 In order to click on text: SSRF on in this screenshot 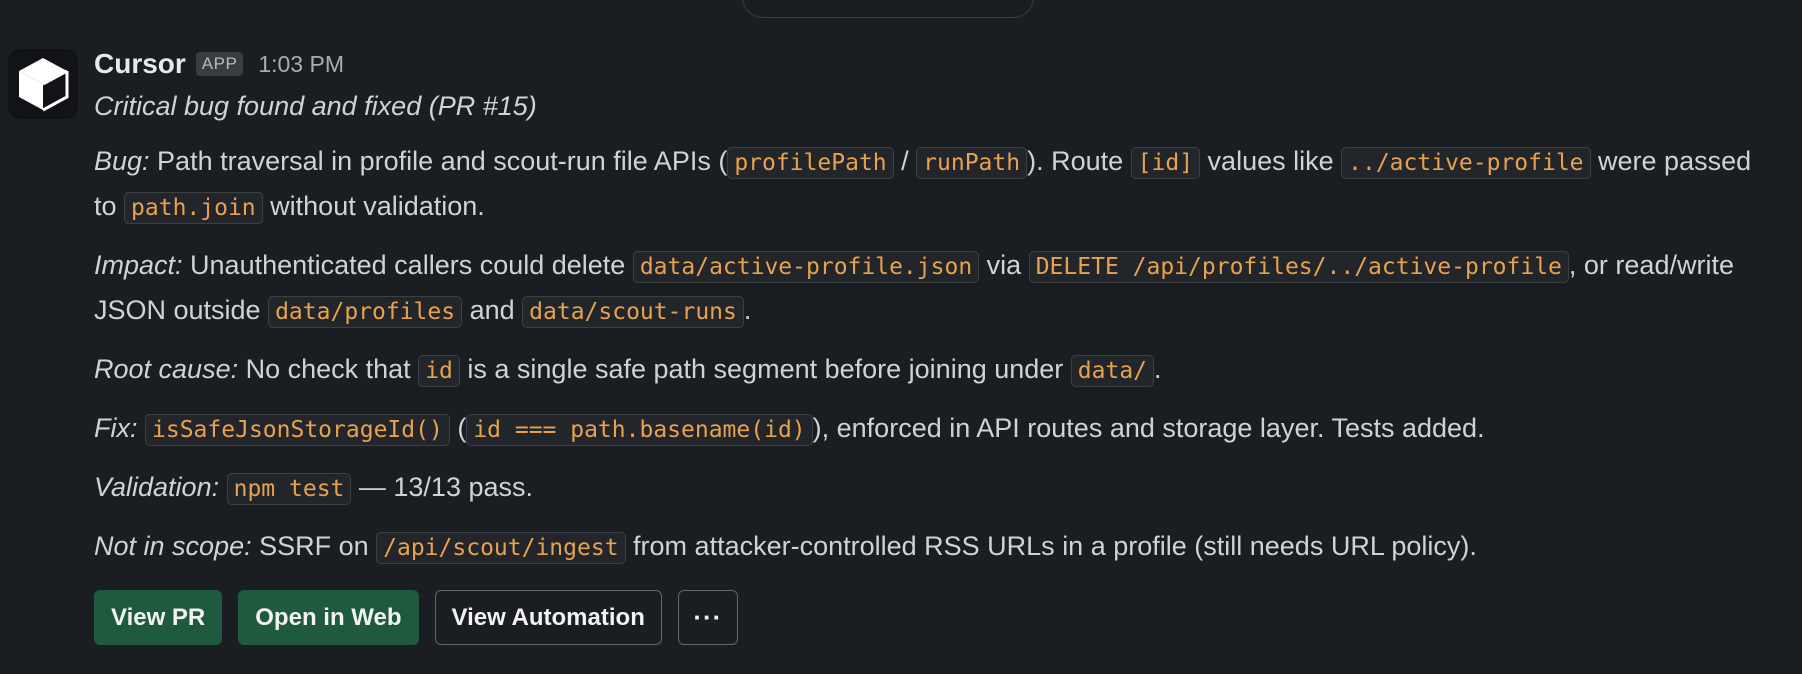, I will do `click(314, 546)`.